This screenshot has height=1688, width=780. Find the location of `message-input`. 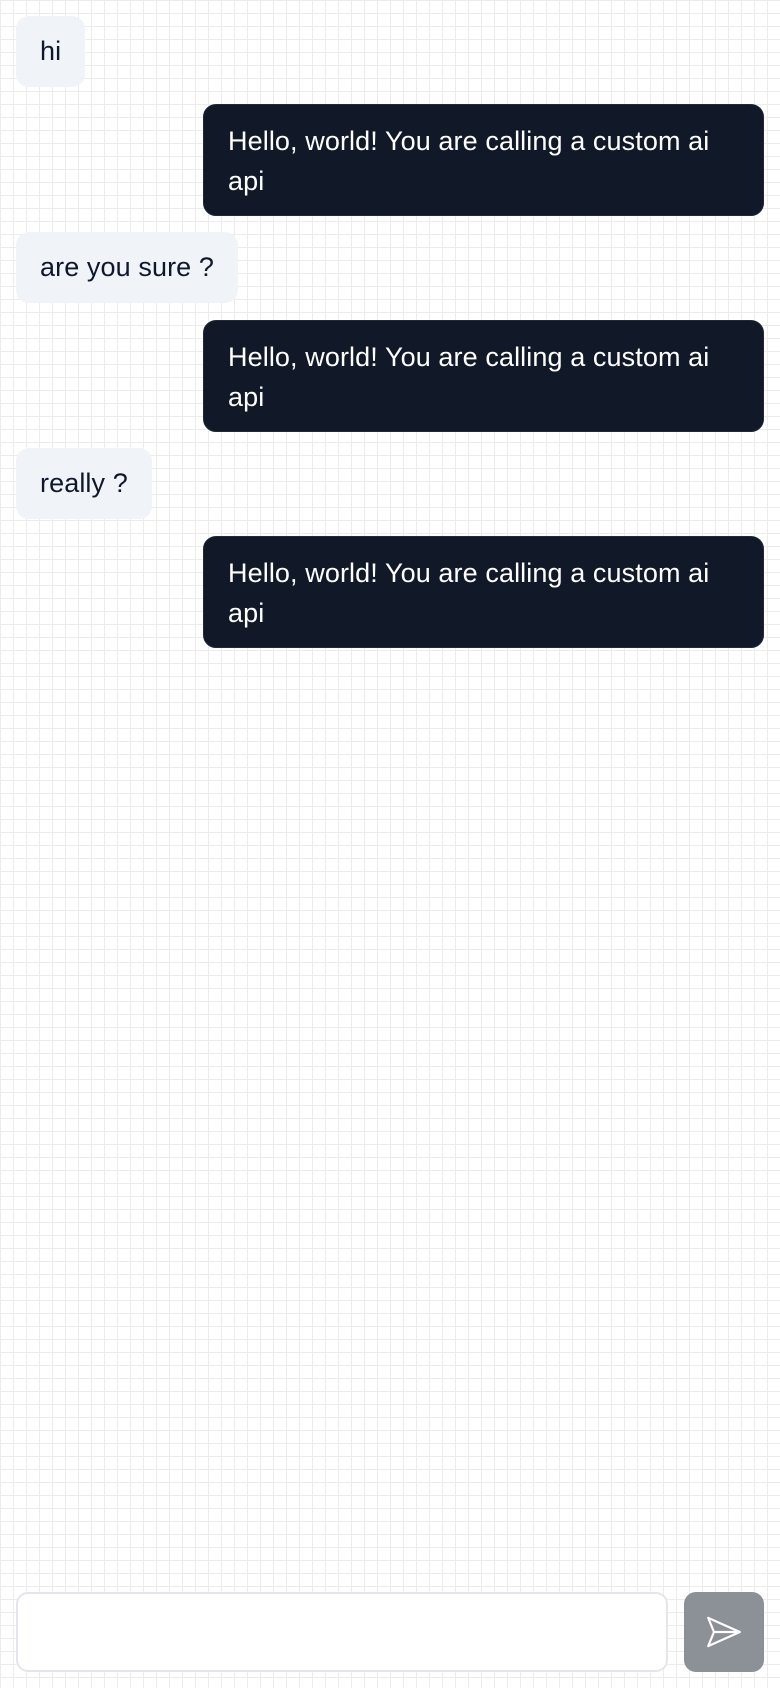

message-input is located at coordinates (342, 1632).